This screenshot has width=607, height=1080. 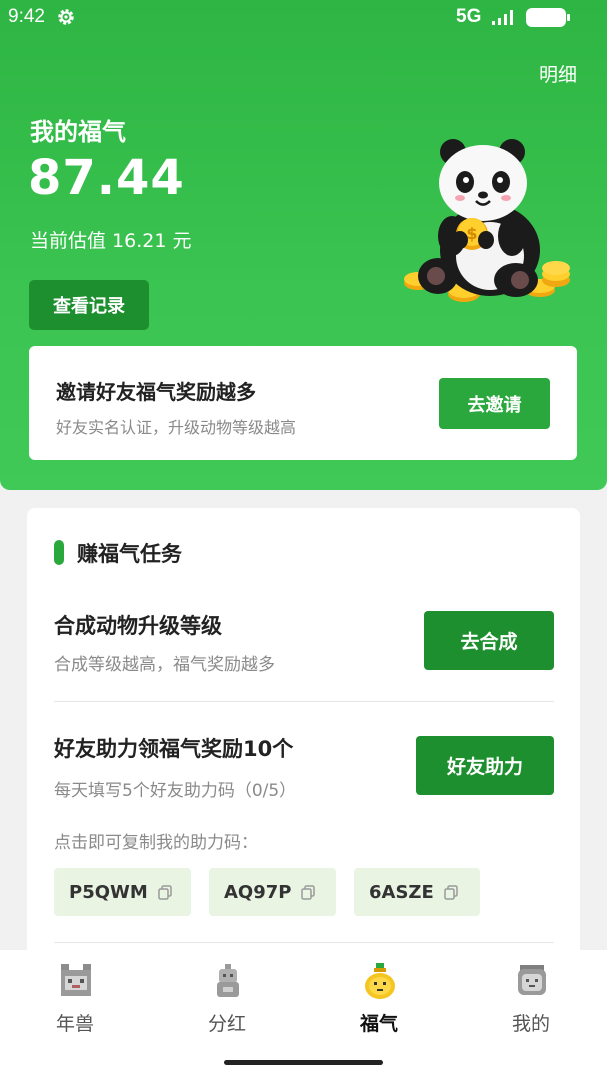 I want to click on profile-icon, so click(x=532, y=980).